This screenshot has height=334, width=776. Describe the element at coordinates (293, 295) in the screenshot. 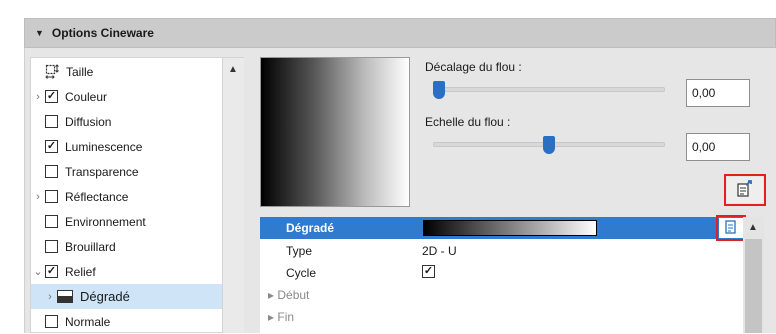

I see `property-key: Début` at that location.